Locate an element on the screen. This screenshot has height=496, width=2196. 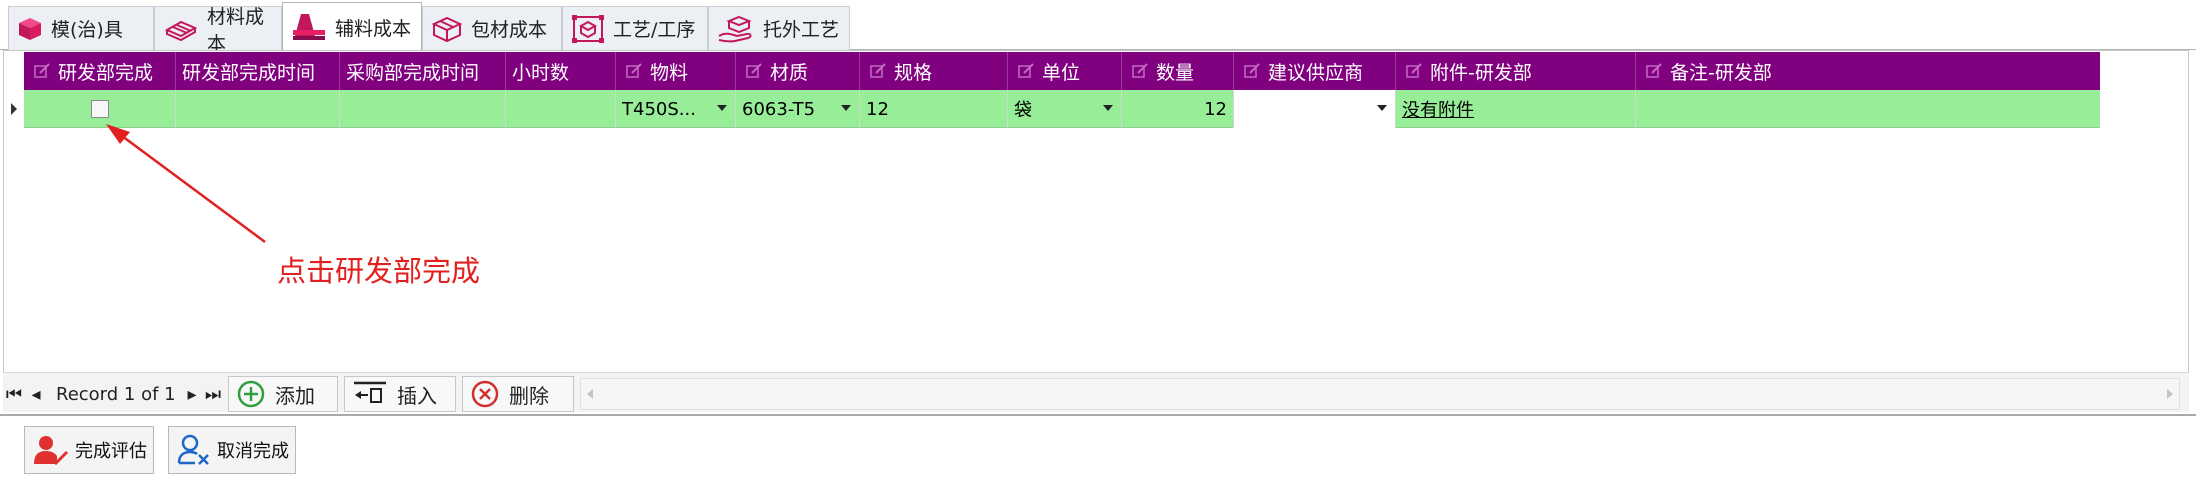
cell-texture: 6063-T5 is located at coordinates (798, 109).